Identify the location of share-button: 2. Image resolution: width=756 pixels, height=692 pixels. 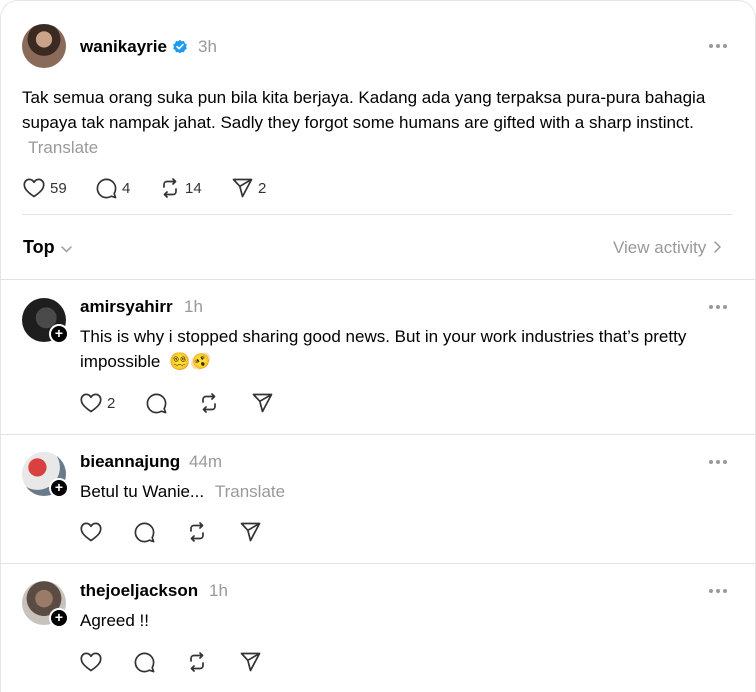
(249, 188).